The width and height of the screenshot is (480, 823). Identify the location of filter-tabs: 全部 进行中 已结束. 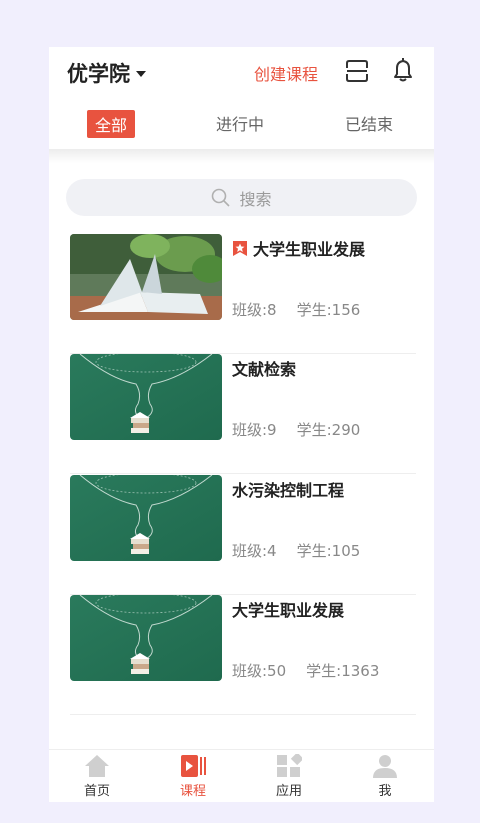
(241, 127).